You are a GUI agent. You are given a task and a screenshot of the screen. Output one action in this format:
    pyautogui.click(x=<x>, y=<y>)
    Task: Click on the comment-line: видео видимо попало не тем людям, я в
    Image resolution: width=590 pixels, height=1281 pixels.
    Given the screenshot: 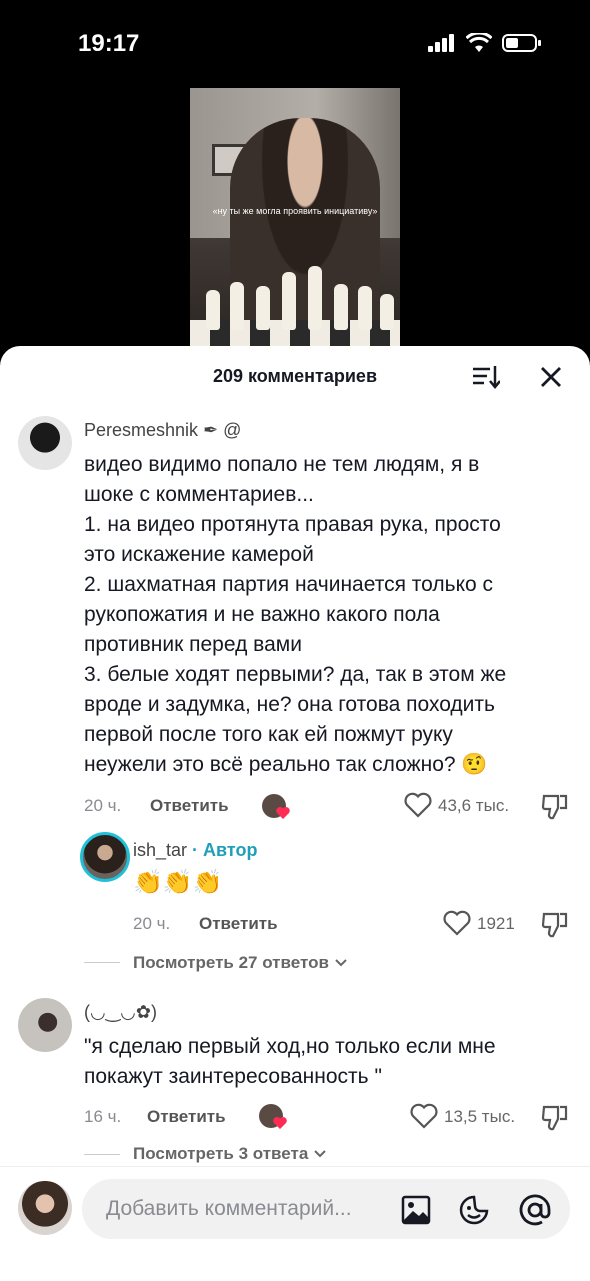 What is the action you would take?
    pyautogui.click(x=282, y=464)
    